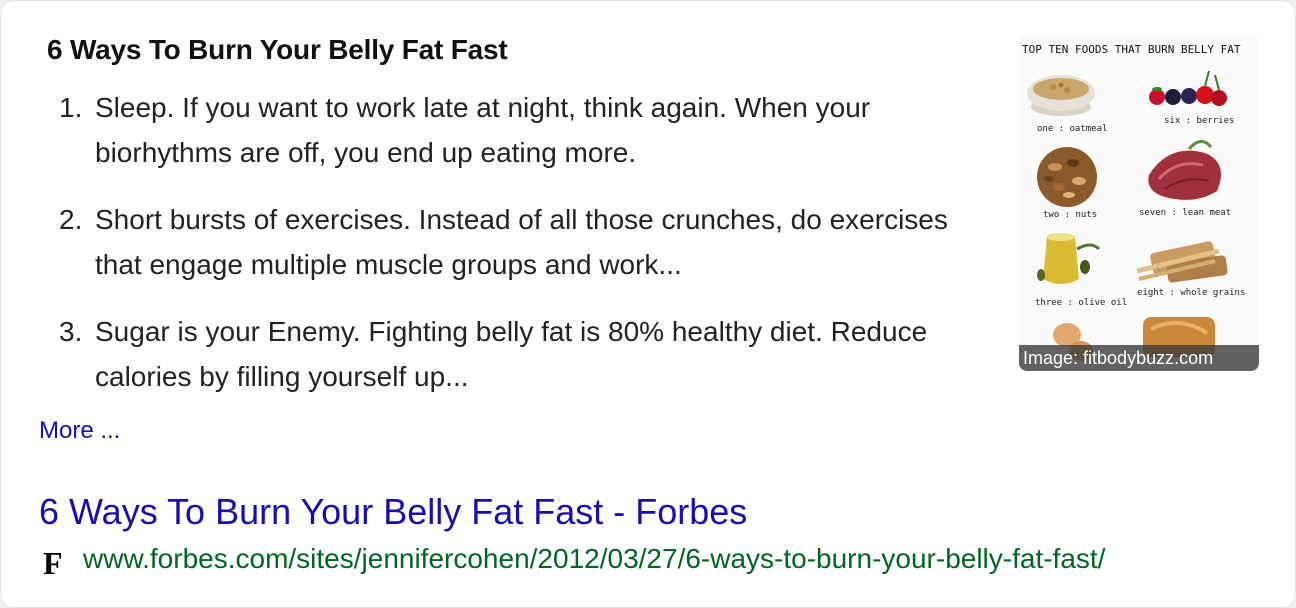 The image size is (1296, 608). Describe the element at coordinates (71, 107) in the screenshot. I see `list-item-number: 1.` at that location.